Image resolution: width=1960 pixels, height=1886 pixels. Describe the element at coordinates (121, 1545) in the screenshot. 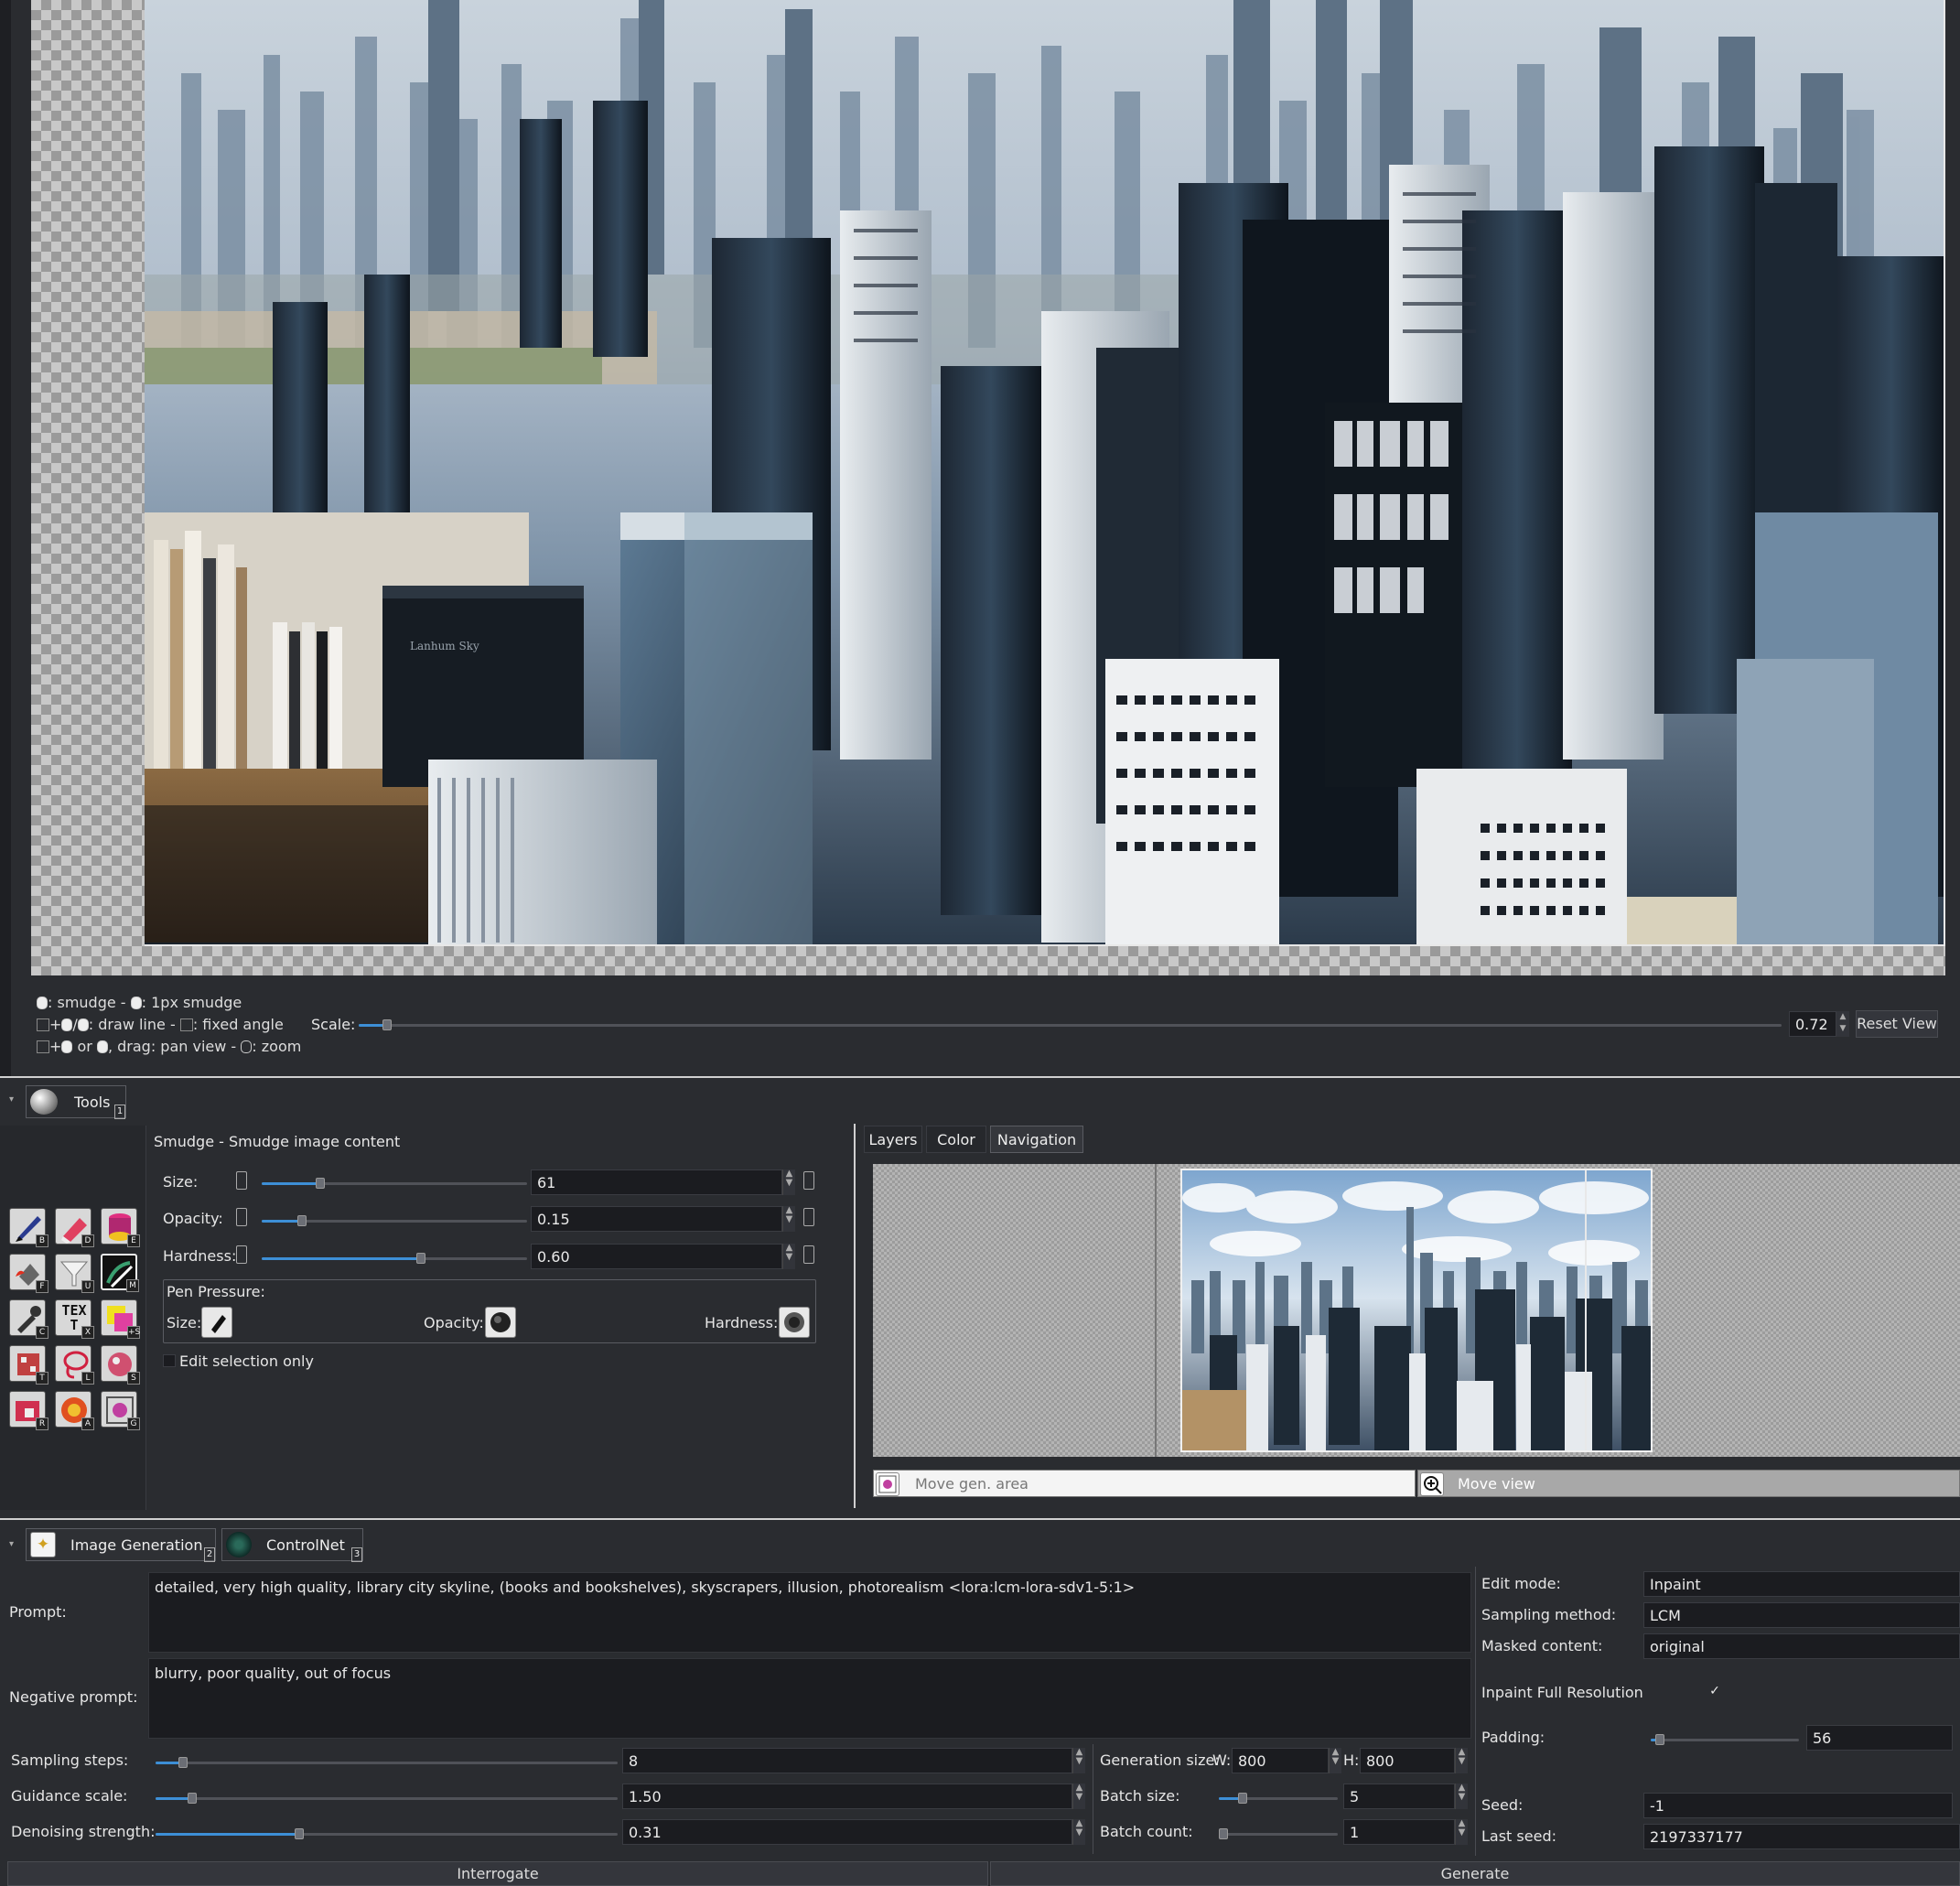

I see `tab-image-generation: ✦ Image Generation 2` at that location.